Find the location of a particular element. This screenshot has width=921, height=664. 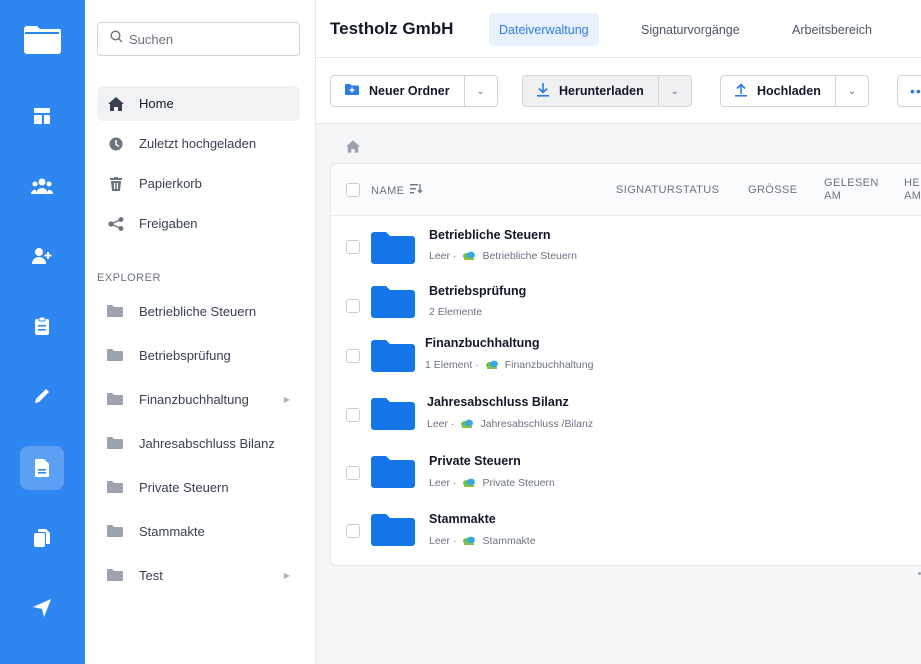

explorer-item-jahresabschluss: Jahresabschluss Bilanz is located at coordinates (198, 443).